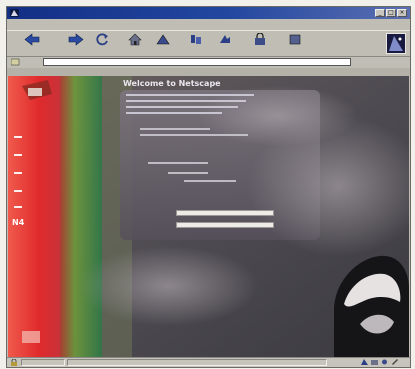 The image size is (415, 369). What do you see at coordinates (197, 362) in the screenshot?
I see `status-message` at bounding box center [197, 362].